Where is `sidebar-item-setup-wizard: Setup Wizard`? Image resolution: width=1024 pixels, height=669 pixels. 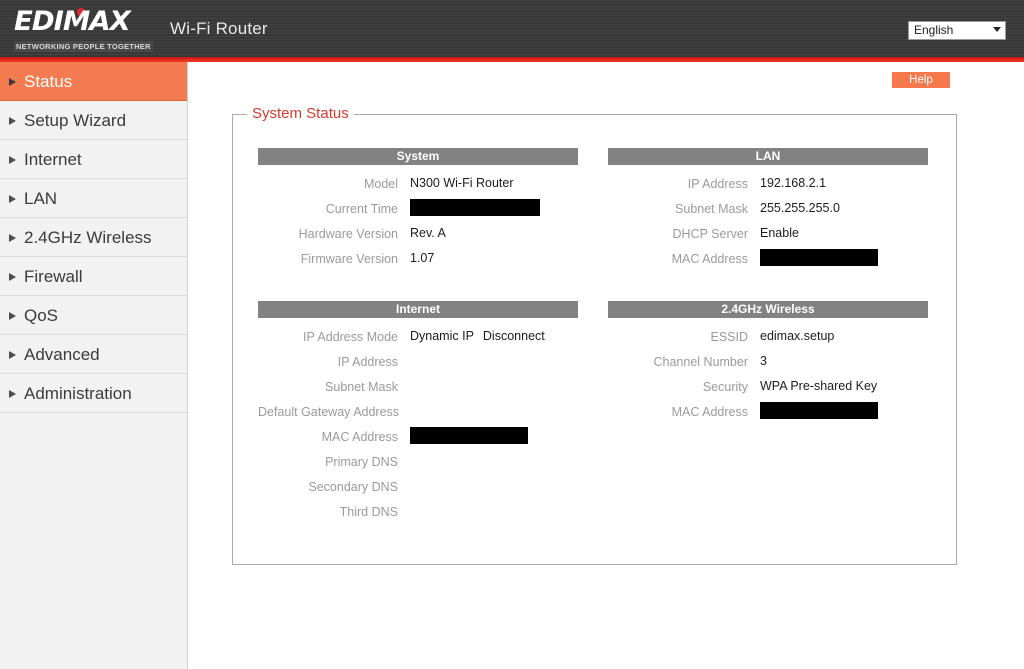
sidebar-item-setup-wizard: Setup Wizard is located at coordinates (93, 120).